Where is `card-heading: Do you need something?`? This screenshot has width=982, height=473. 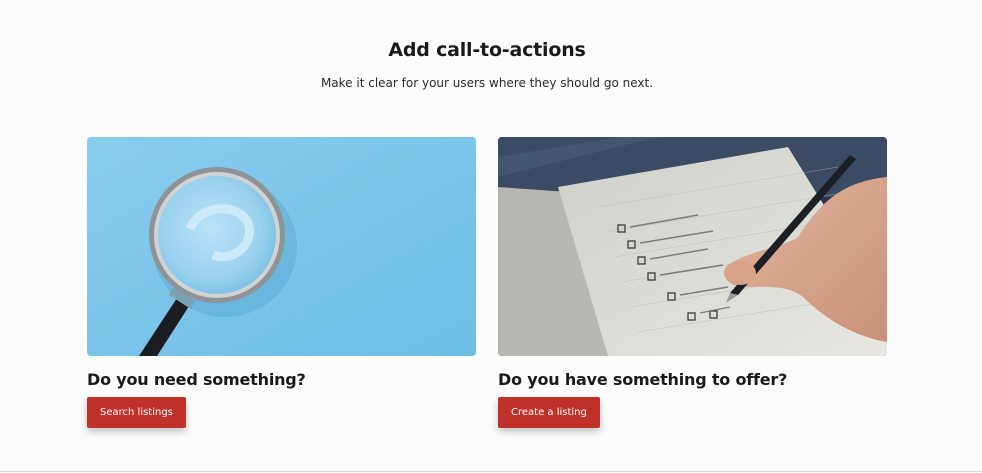 card-heading: Do you need something? is located at coordinates (196, 379).